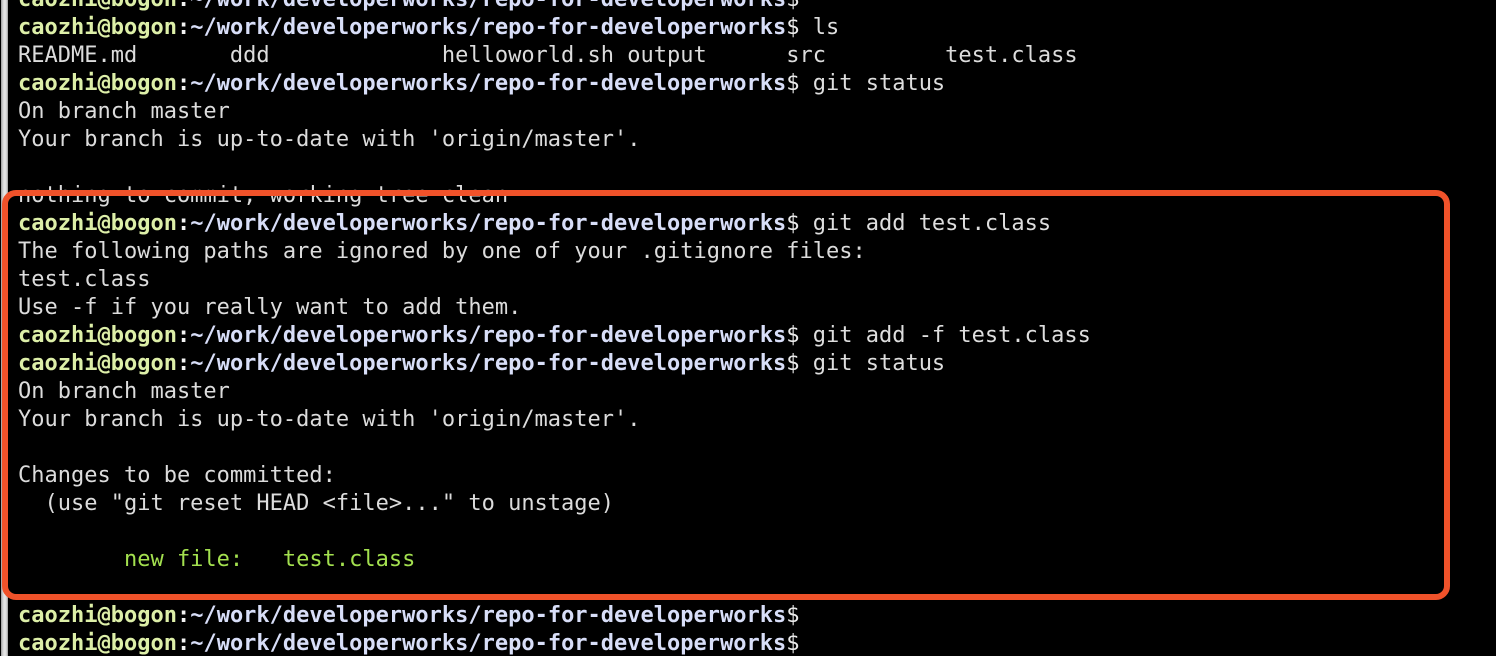 This screenshot has width=1496, height=656. Describe the element at coordinates (4, 328) in the screenshot. I see `terminal-scrollbar` at that location.